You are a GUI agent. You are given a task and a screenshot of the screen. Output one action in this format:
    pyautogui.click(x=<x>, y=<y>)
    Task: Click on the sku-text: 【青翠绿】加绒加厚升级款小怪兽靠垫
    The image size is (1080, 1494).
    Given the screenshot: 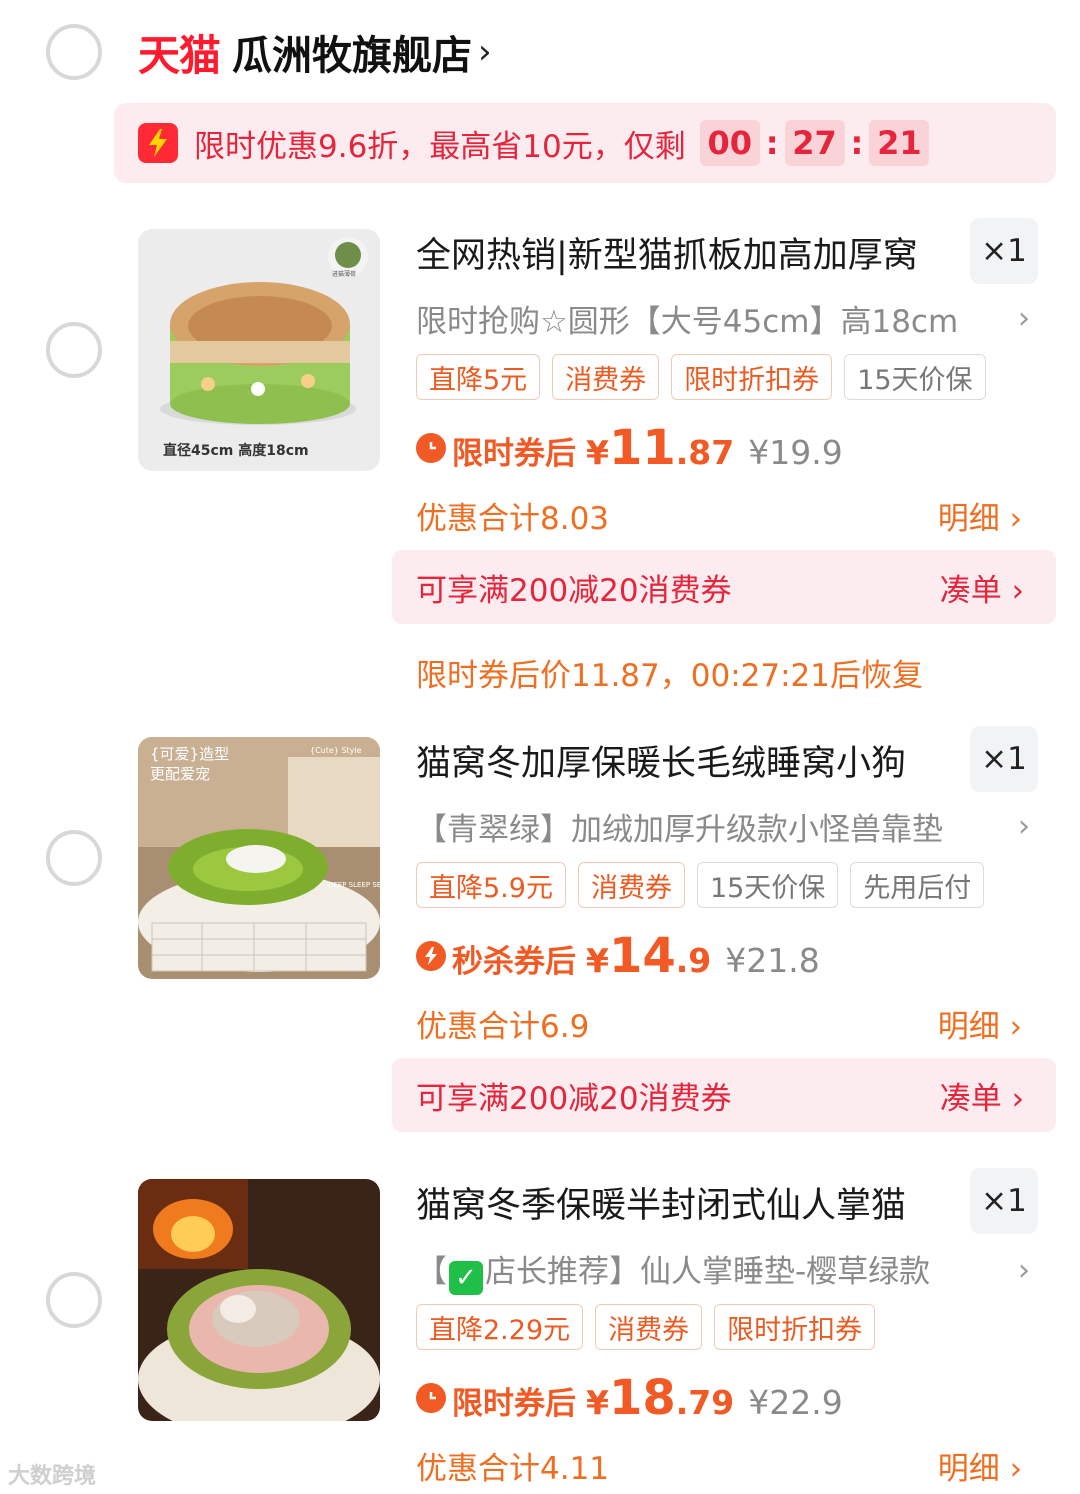 What is the action you would take?
    pyautogui.click(x=679, y=830)
    